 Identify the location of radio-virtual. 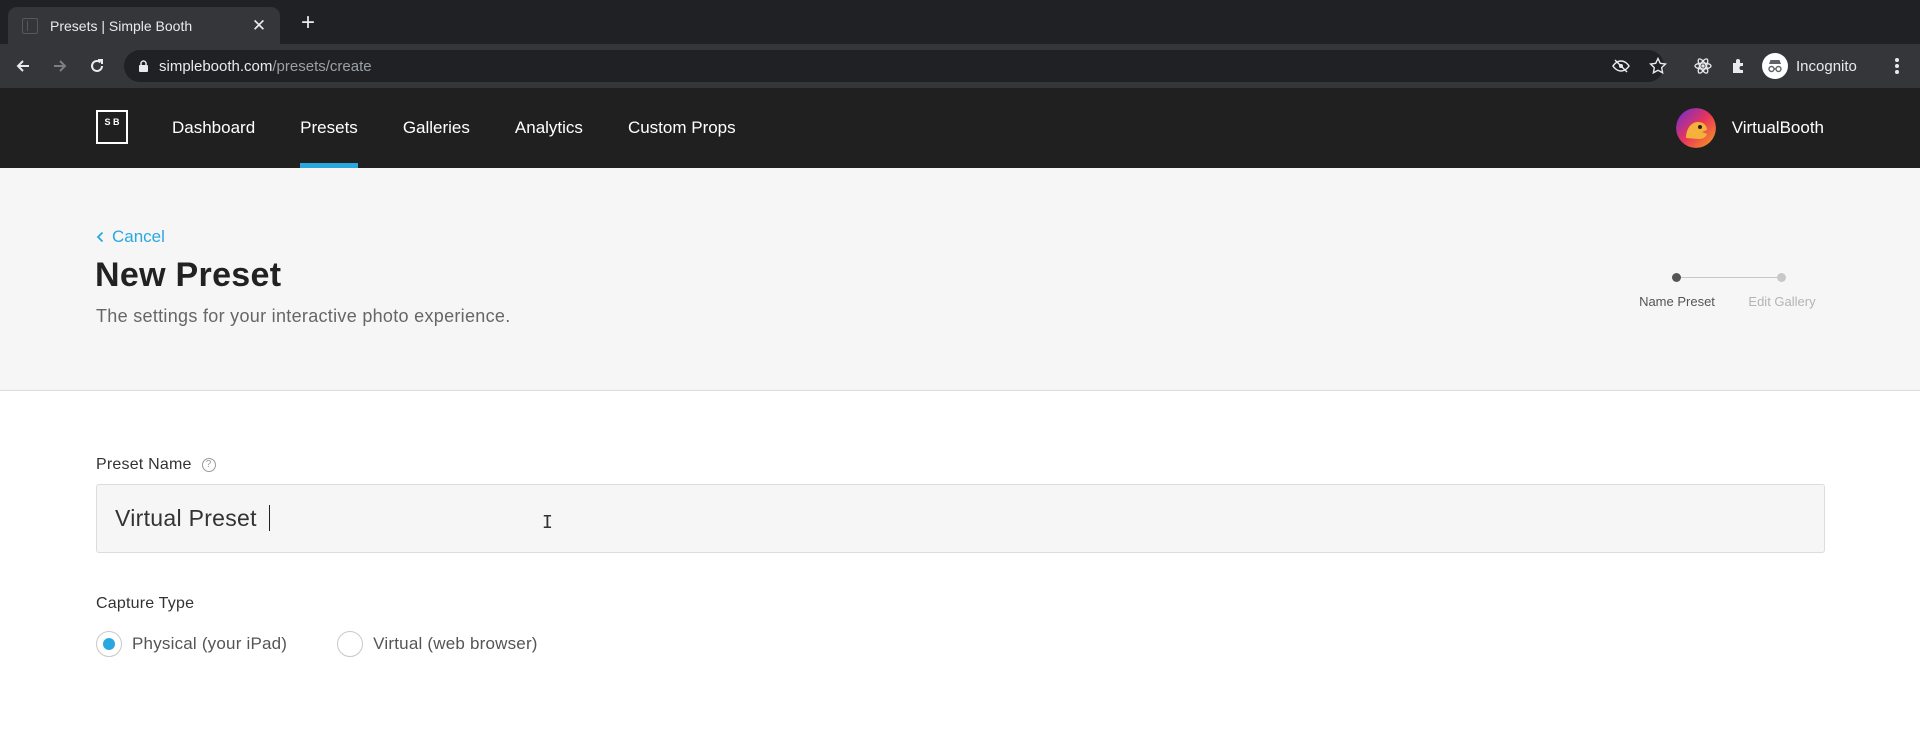
(350, 644).